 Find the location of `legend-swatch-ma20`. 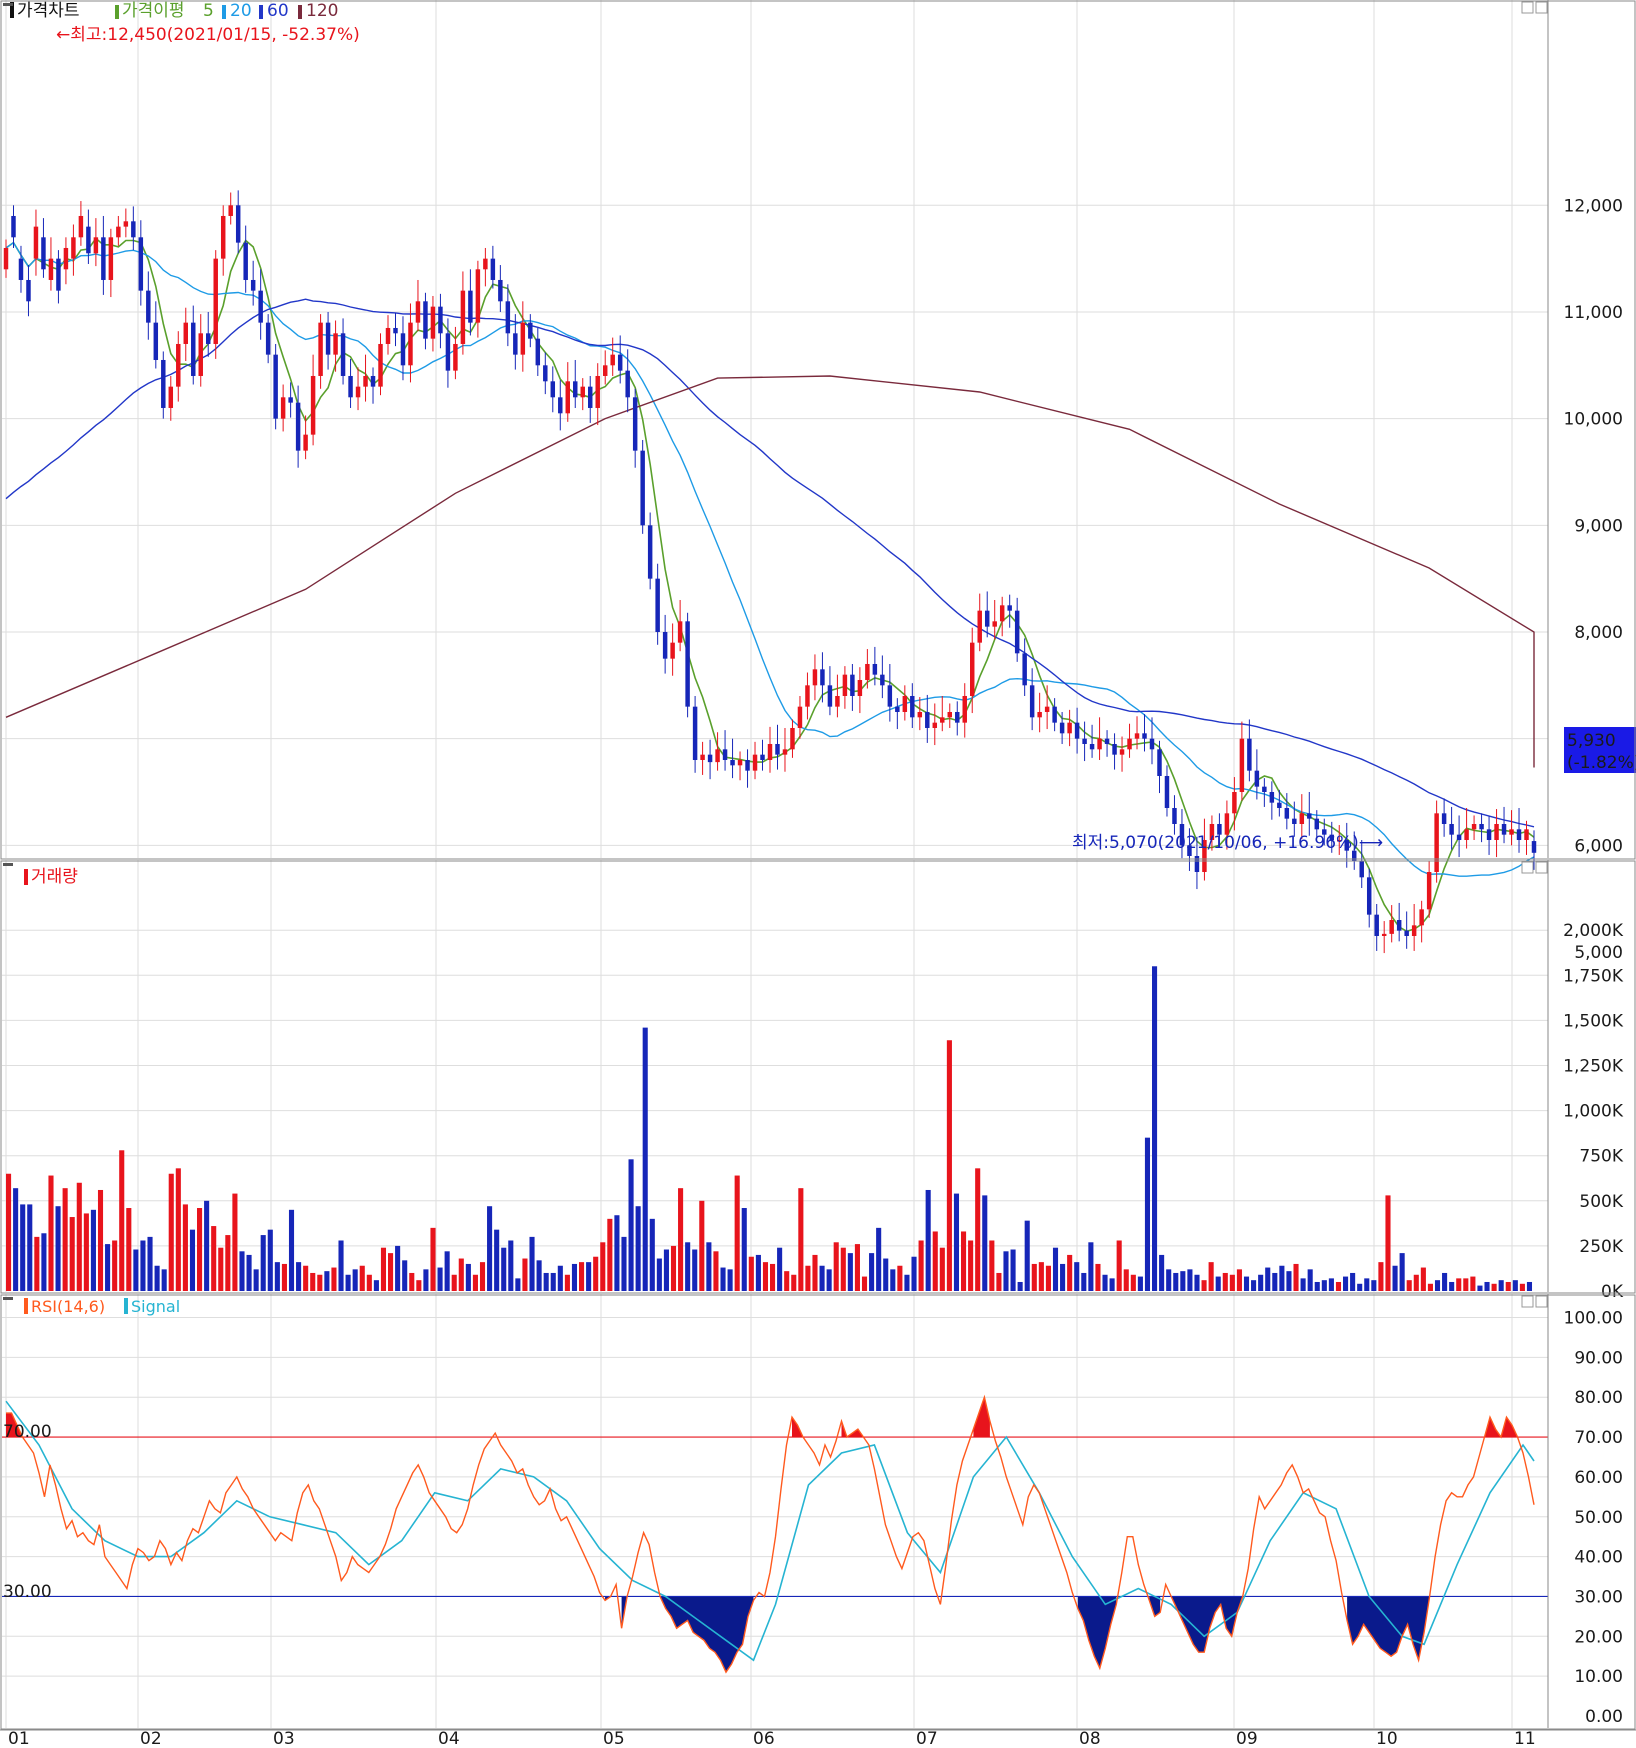

legend-swatch-ma20 is located at coordinates (224, 12).